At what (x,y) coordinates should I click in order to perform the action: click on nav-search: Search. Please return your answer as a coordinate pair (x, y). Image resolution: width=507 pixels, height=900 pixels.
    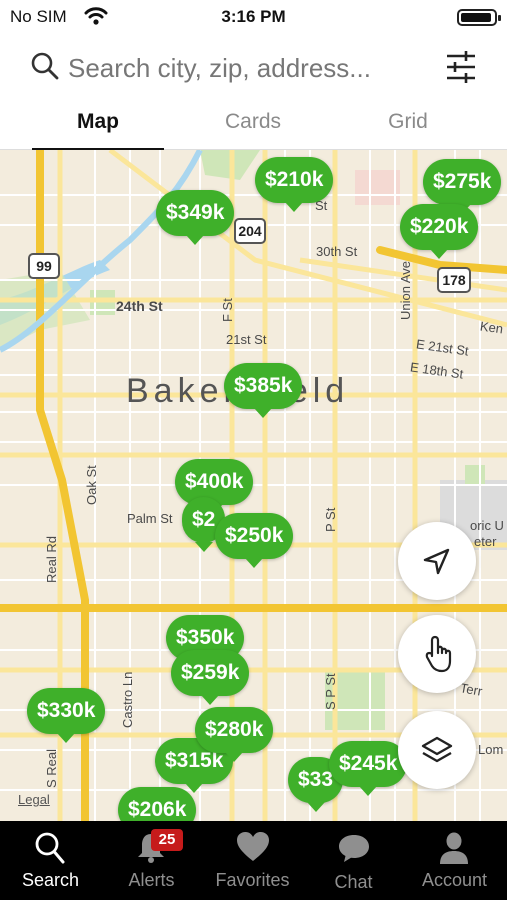
    Looking at the image, I should click on (50, 860).